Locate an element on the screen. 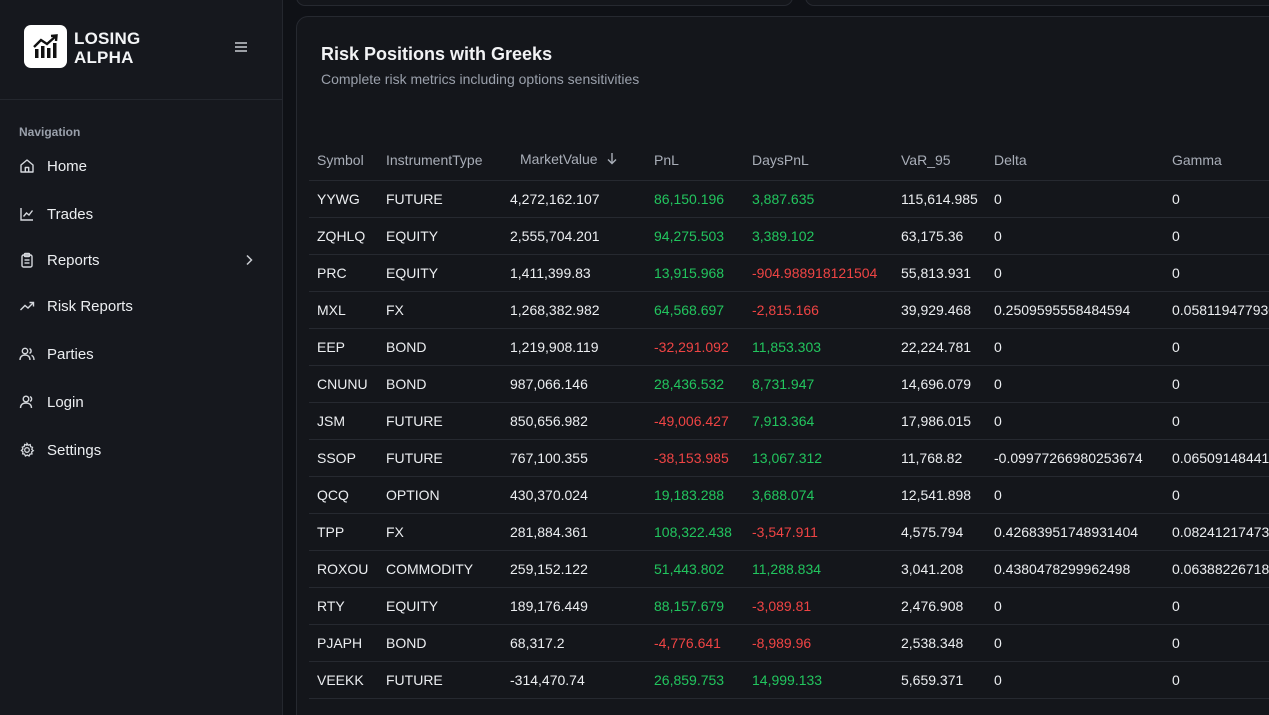  table-cell: -38,153.985 is located at coordinates (695, 458).